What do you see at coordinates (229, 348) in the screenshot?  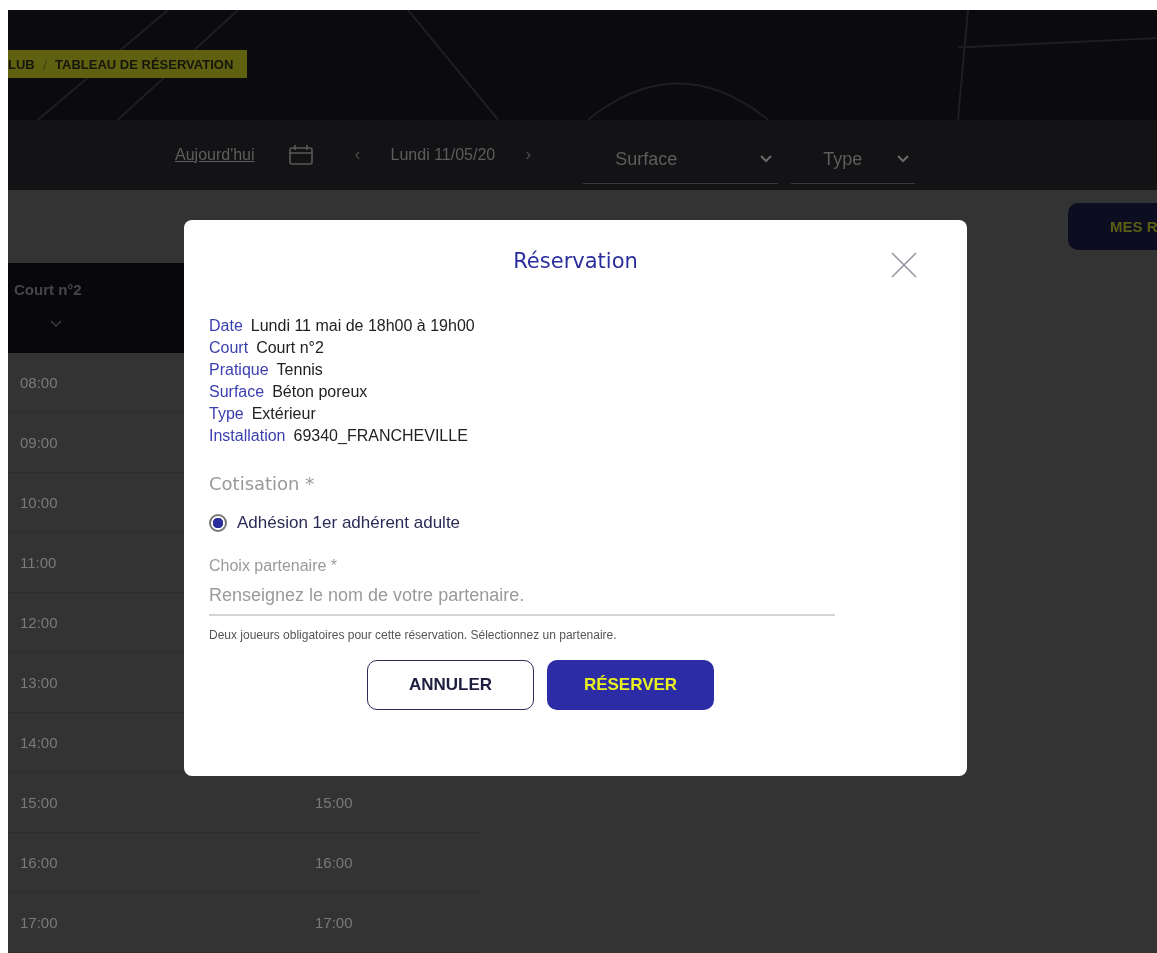 I see `detail-label: Court` at bounding box center [229, 348].